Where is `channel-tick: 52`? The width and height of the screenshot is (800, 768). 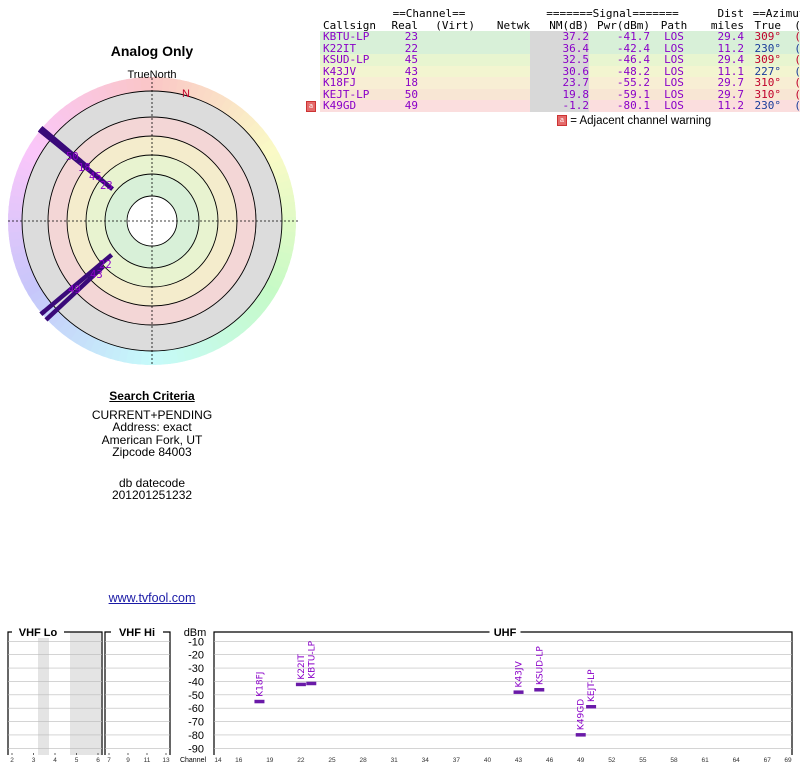 channel-tick: 52 is located at coordinates (612, 760).